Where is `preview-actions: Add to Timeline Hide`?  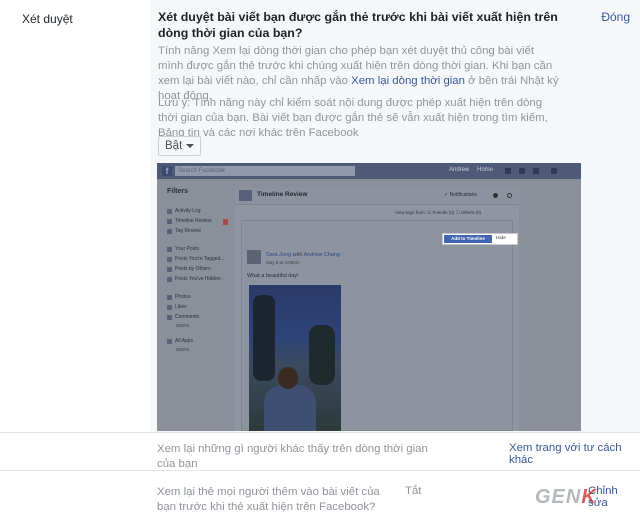 preview-actions: Add to Timeline Hide is located at coordinates (480, 239).